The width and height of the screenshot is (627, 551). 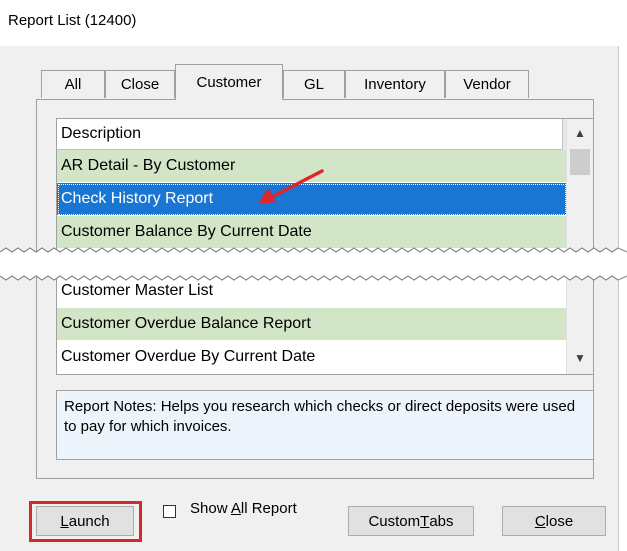 What do you see at coordinates (210, 508) in the screenshot?
I see `show-all-label-pre: Show` at bounding box center [210, 508].